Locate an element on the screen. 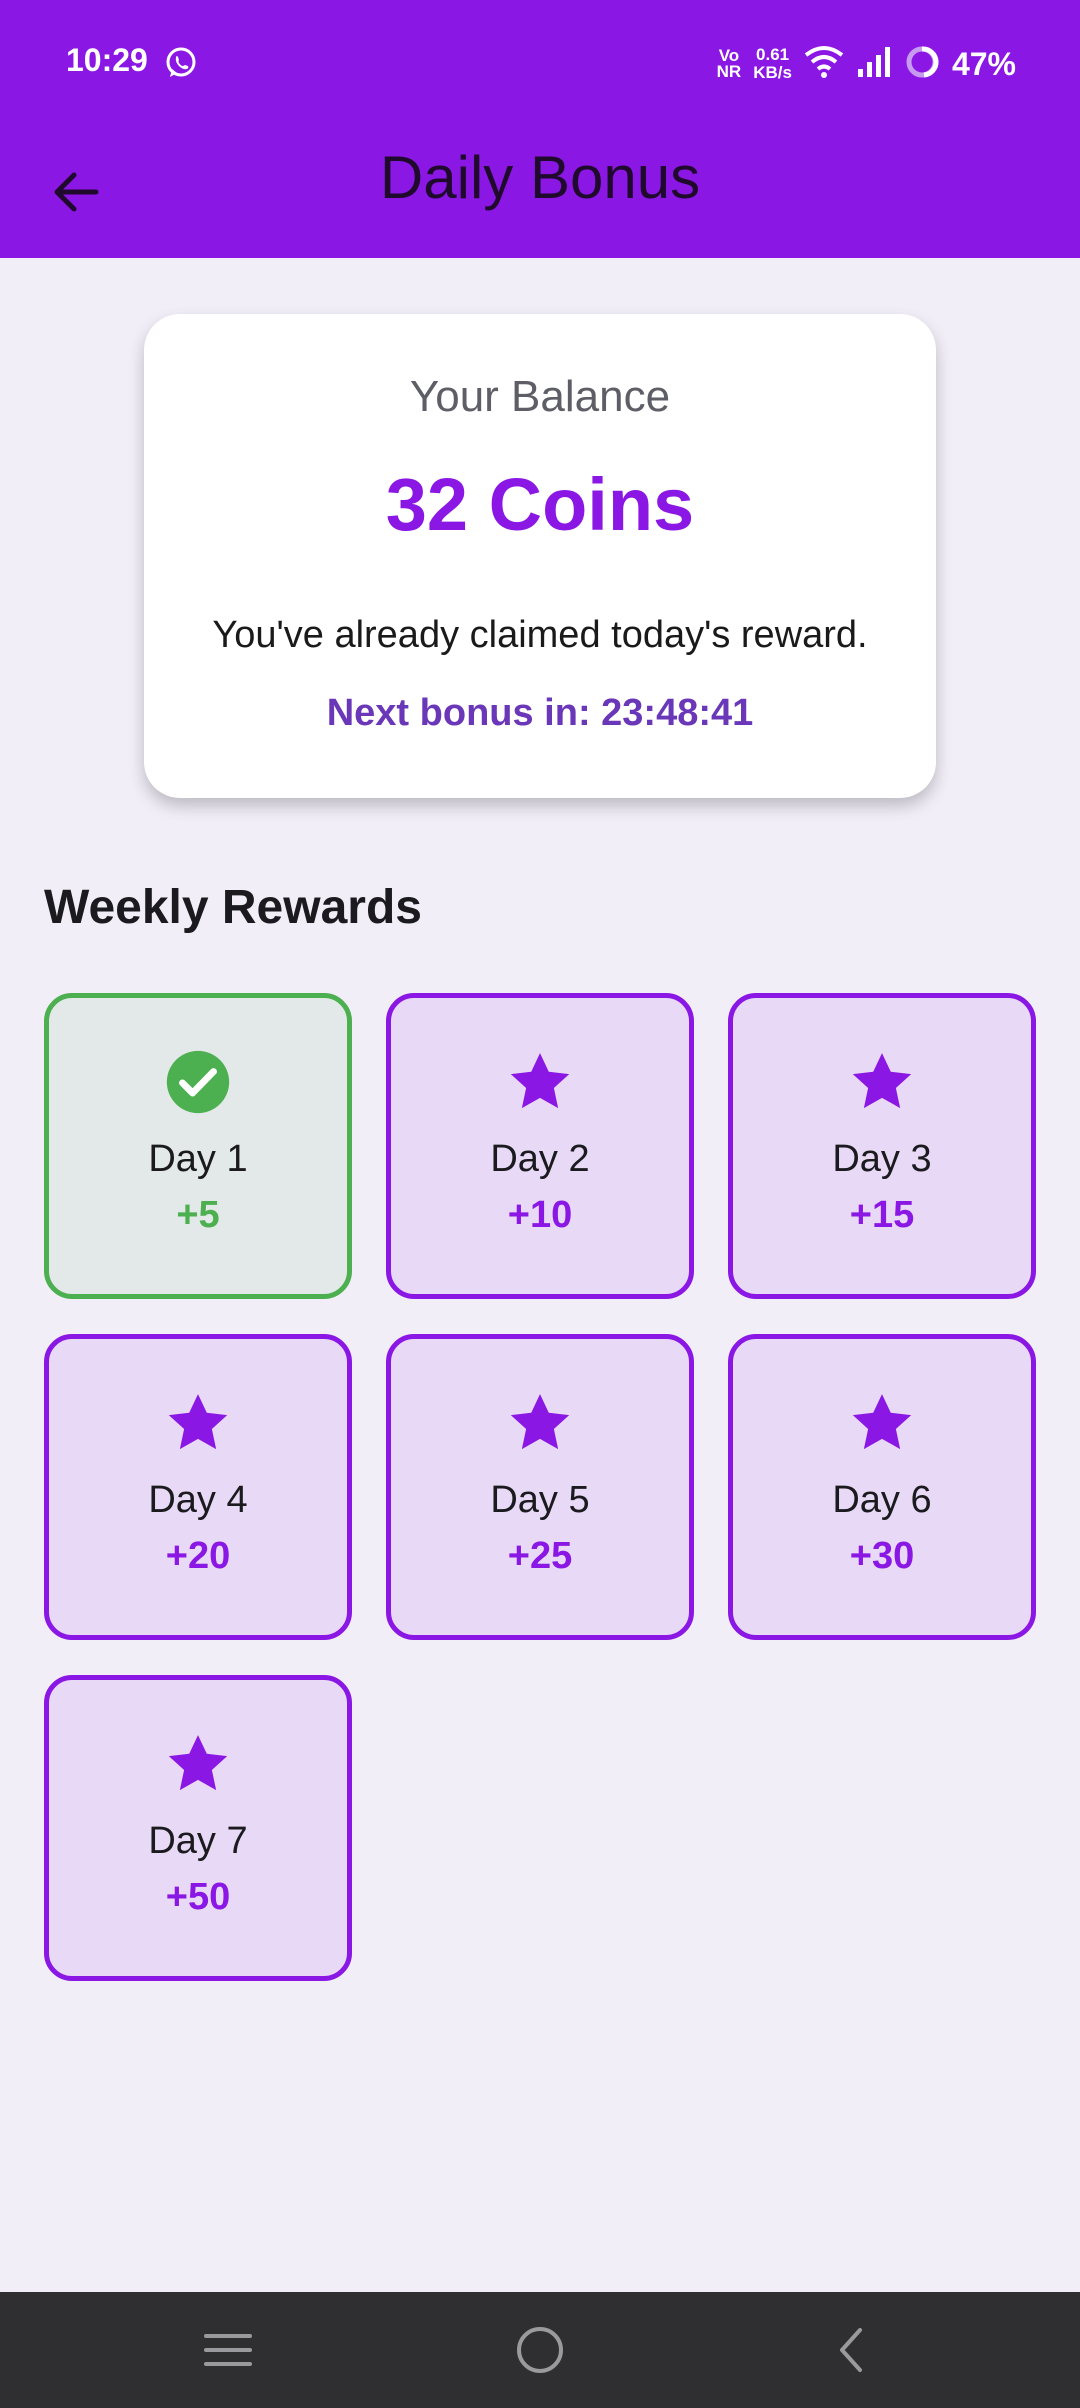 The image size is (1080, 2408). day-reward: +50 is located at coordinates (198, 1897).